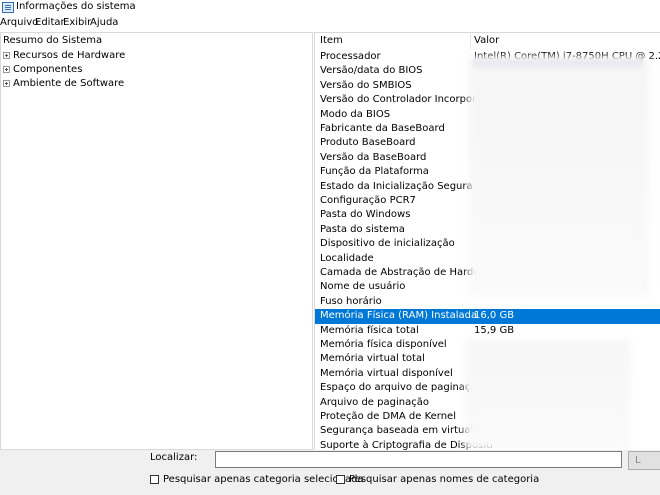 This screenshot has width=660, height=495. What do you see at coordinates (69, 55) in the screenshot?
I see `tree-item-label: Recursos de Hardware` at bounding box center [69, 55].